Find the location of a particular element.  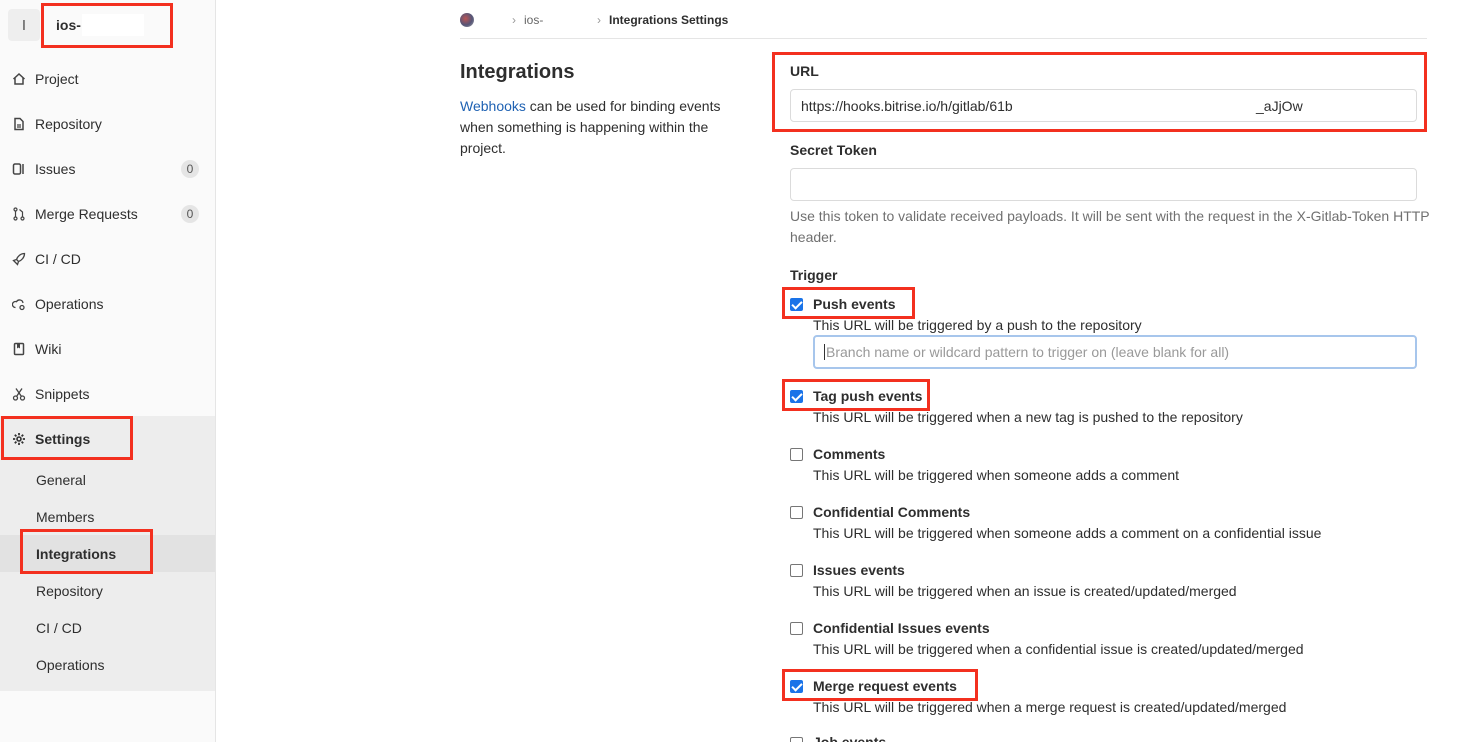

sidebar-item-label: Snippets is located at coordinates (62, 394).